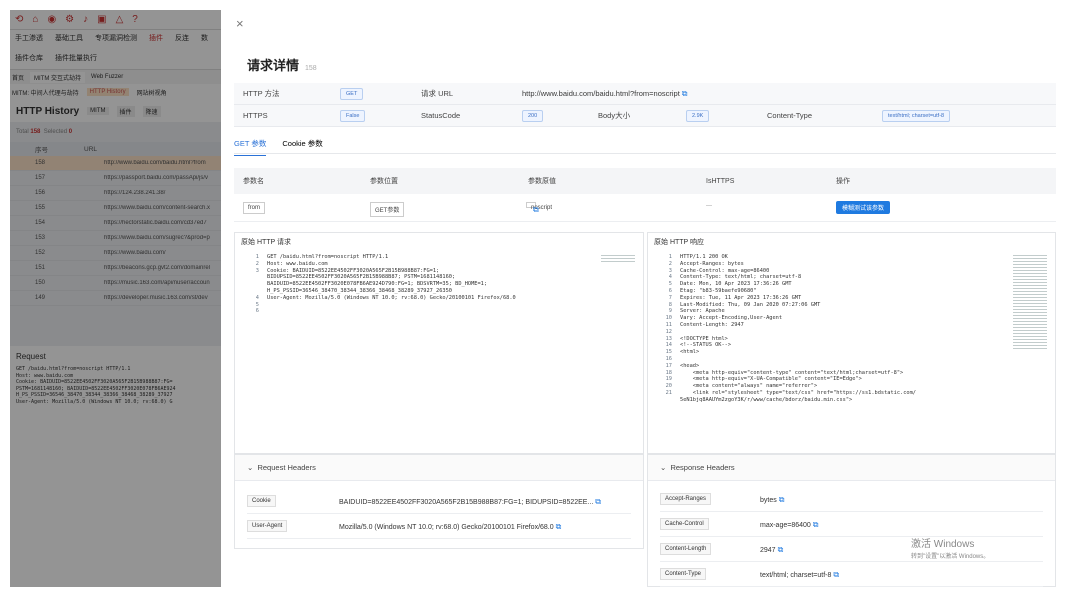 The height and width of the screenshot is (597, 1080). I want to click on ctype-label: Content-Type, so click(790, 115).